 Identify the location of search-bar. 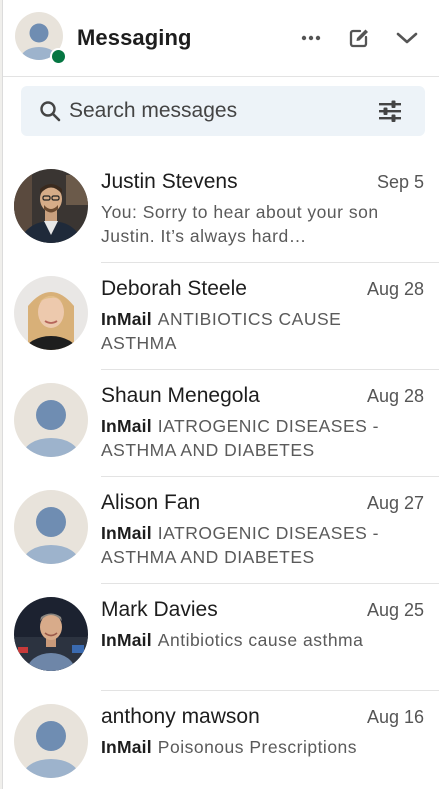
(223, 111).